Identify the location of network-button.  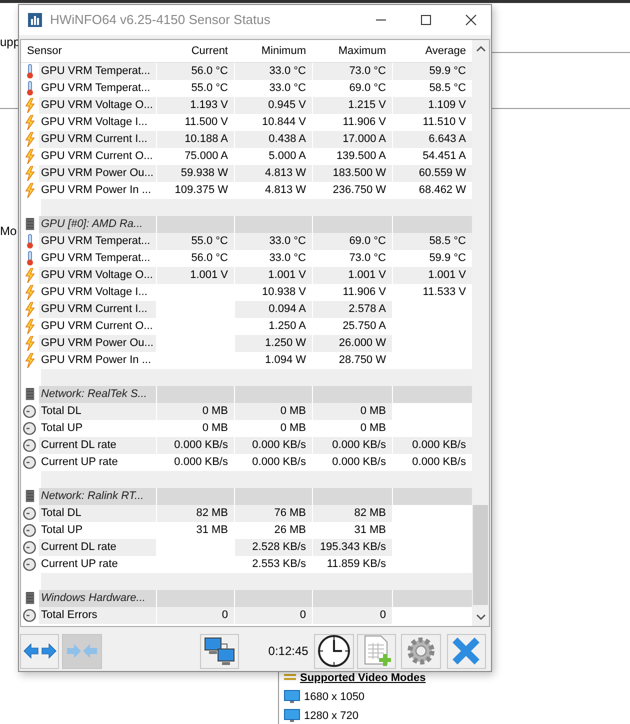
(220, 651).